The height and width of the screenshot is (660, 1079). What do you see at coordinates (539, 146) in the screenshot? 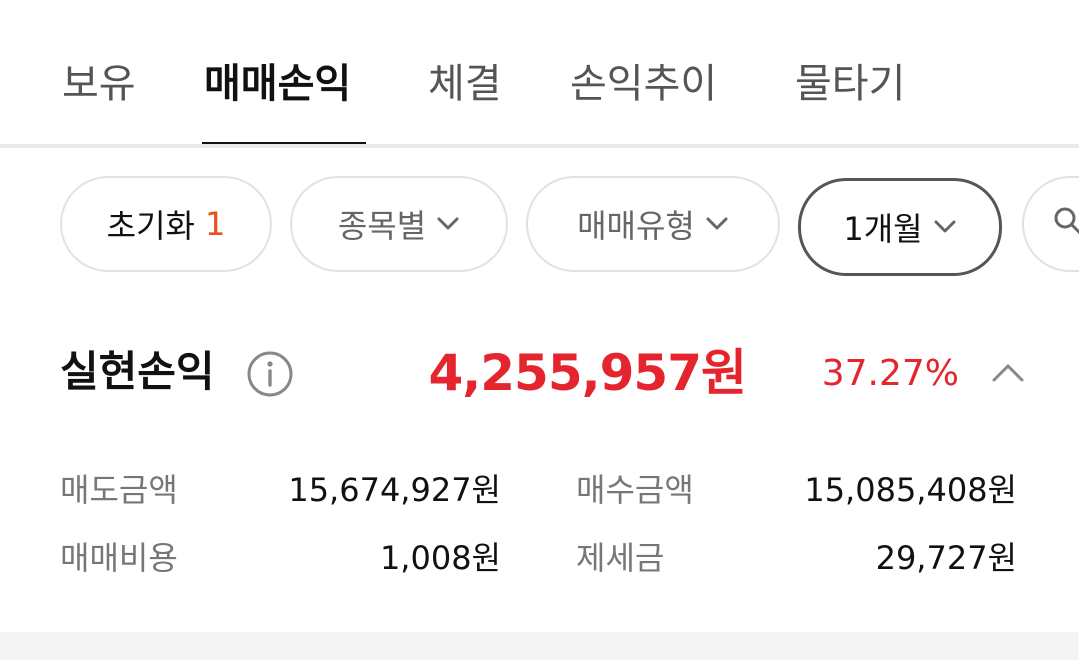
I see `tab-divider` at bounding box center [539, 146].